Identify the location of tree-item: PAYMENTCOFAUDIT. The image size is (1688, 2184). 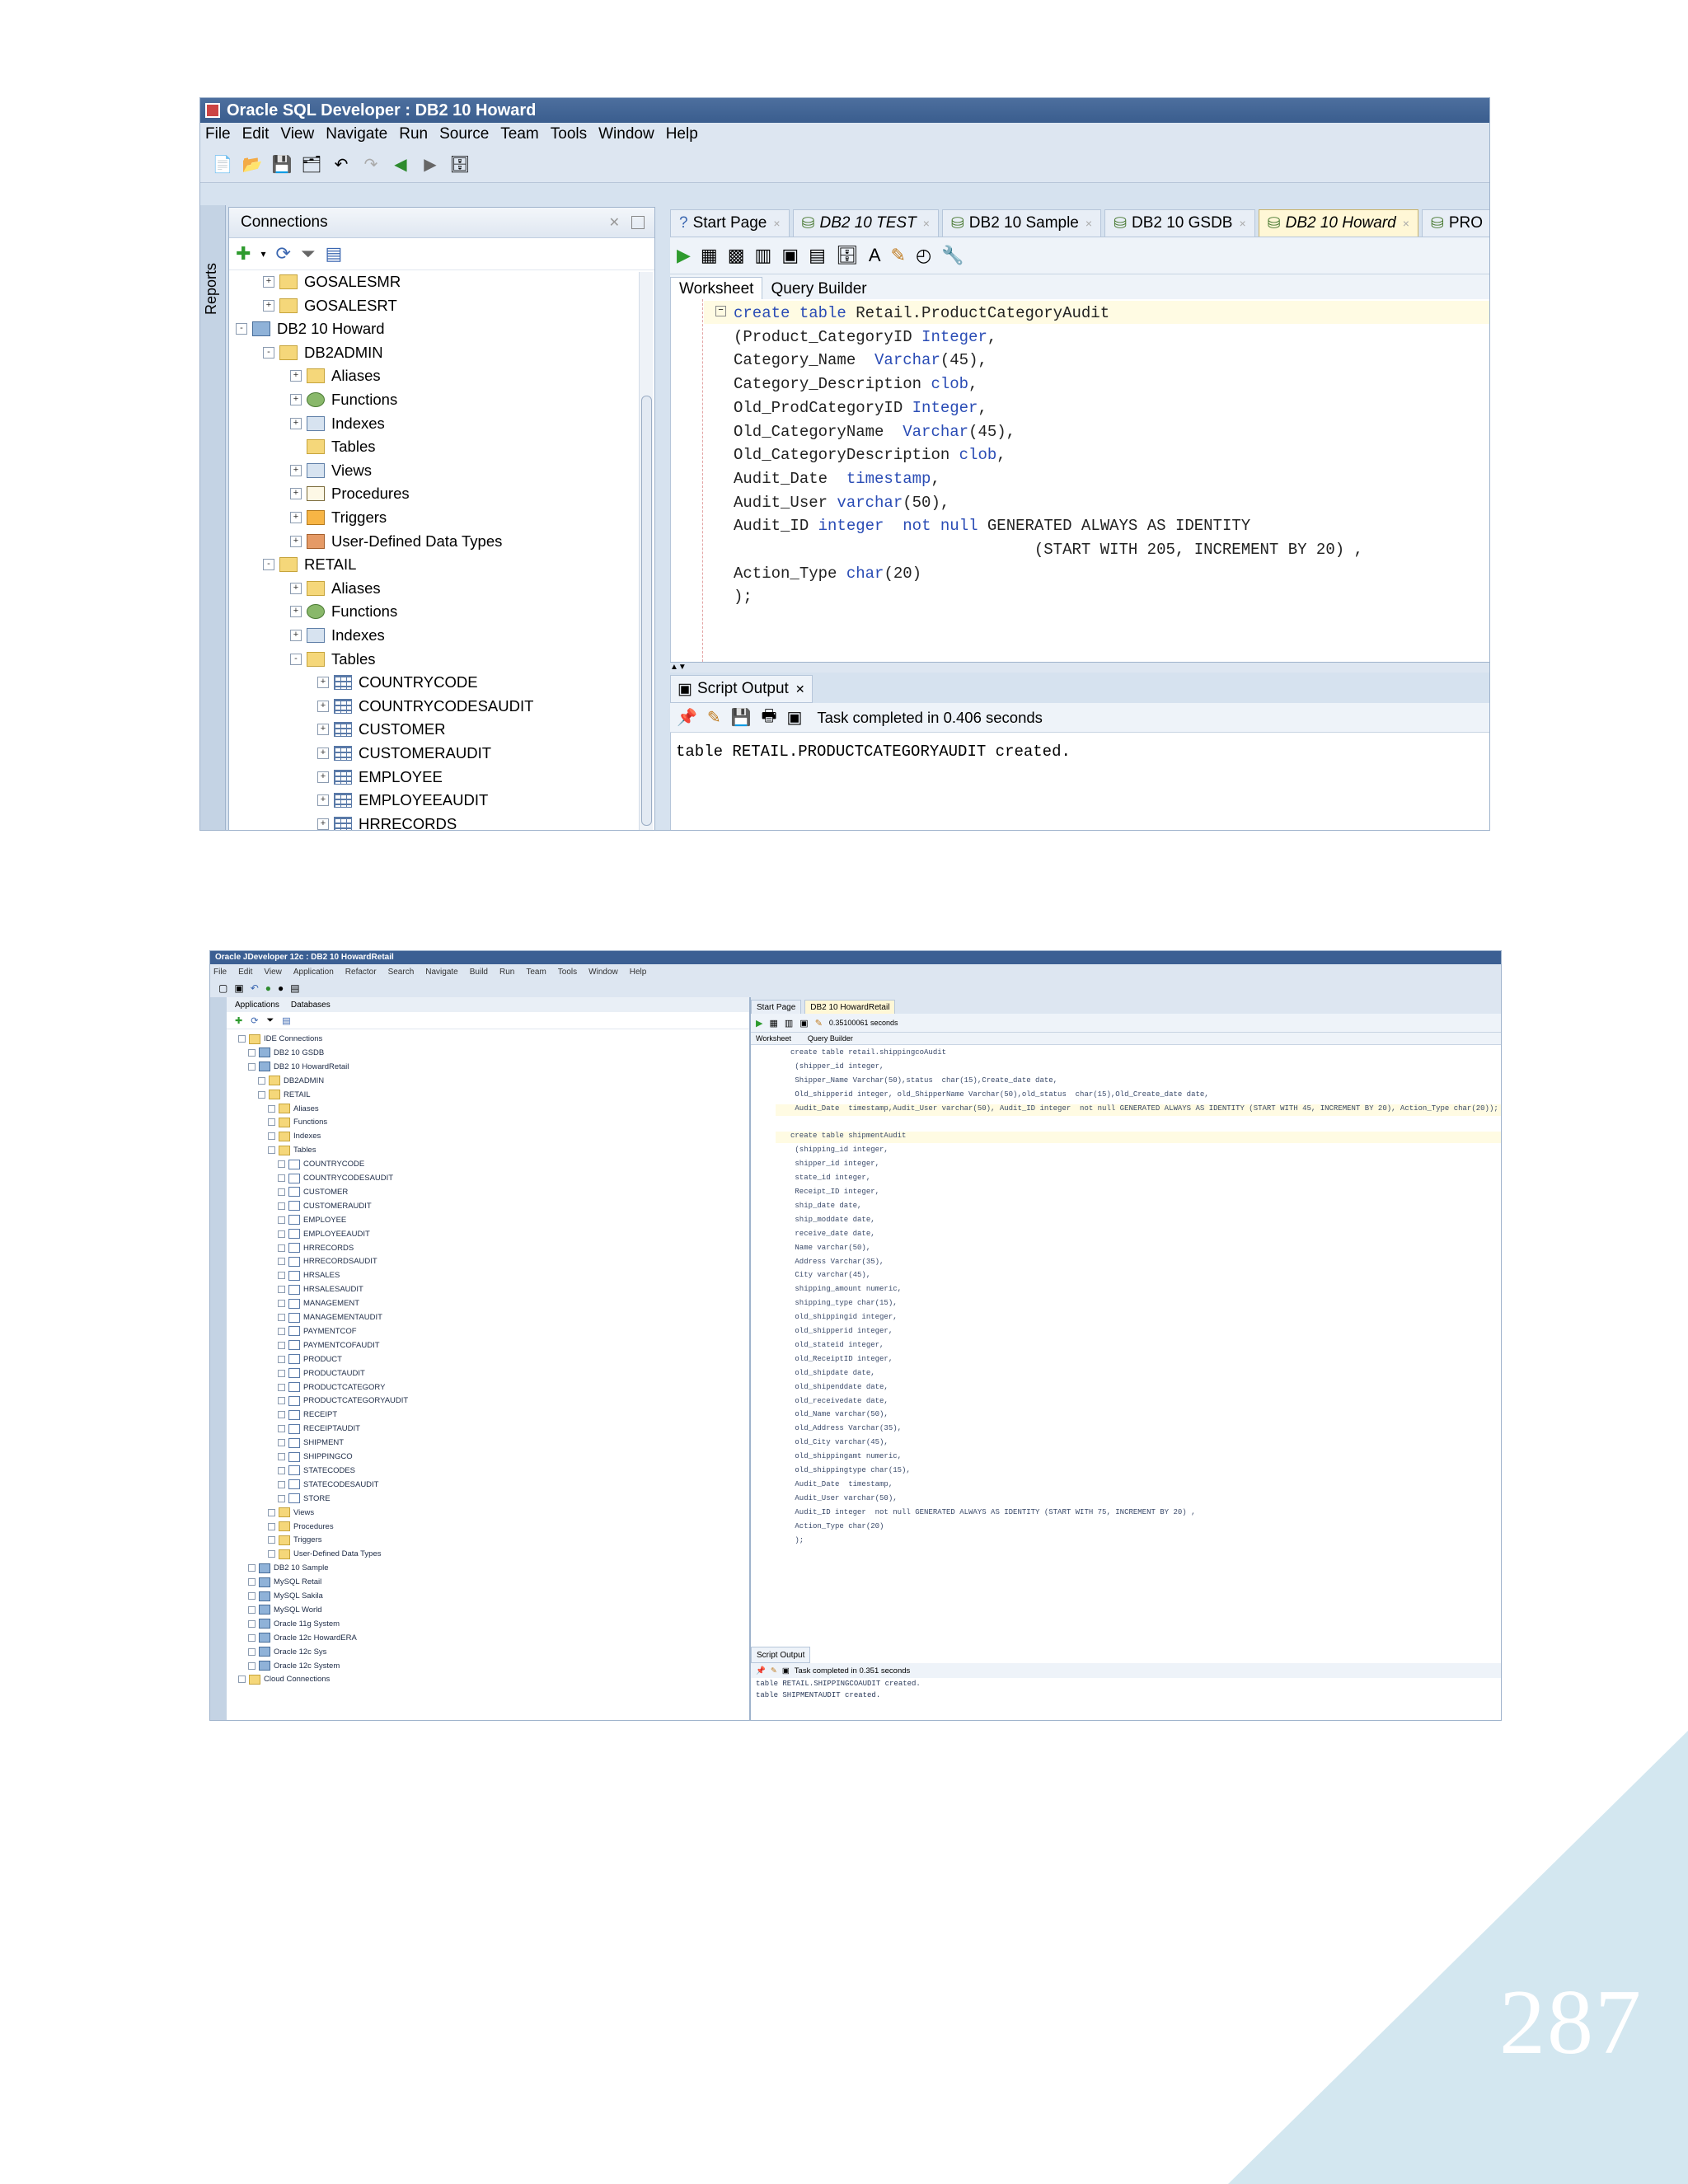
(329, 1345).